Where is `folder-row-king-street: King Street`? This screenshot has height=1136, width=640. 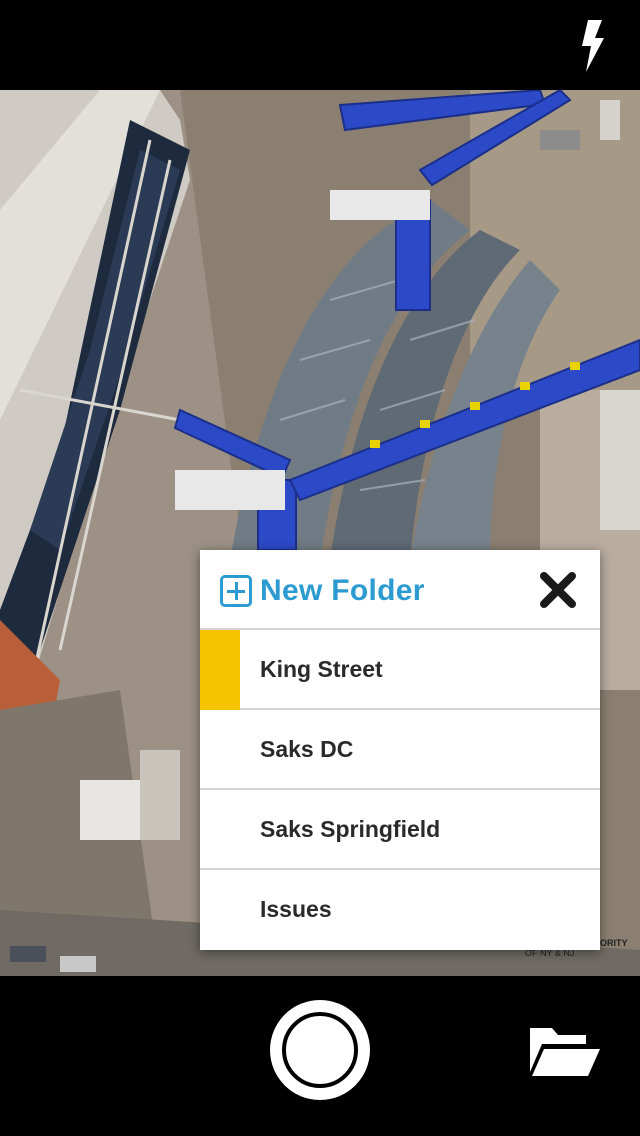 folder-row-king-street: King Street is located at coordinates (400, 670).